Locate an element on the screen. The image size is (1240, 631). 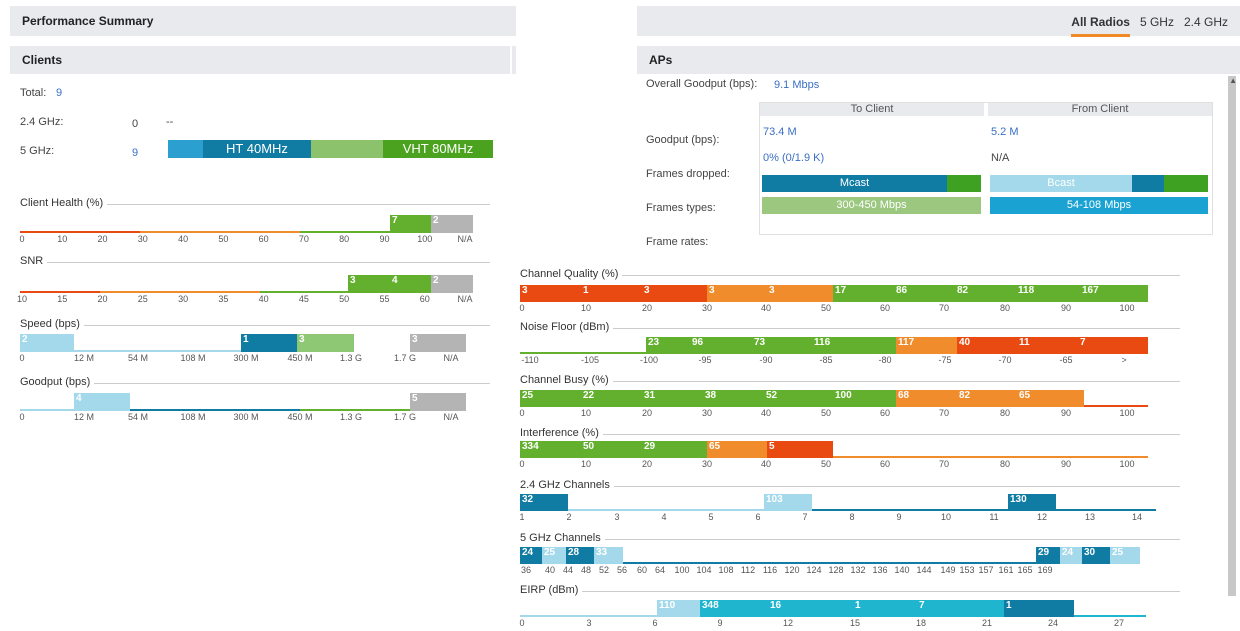
noise-chart-segment: 96 is located at coordinates (721, 345).